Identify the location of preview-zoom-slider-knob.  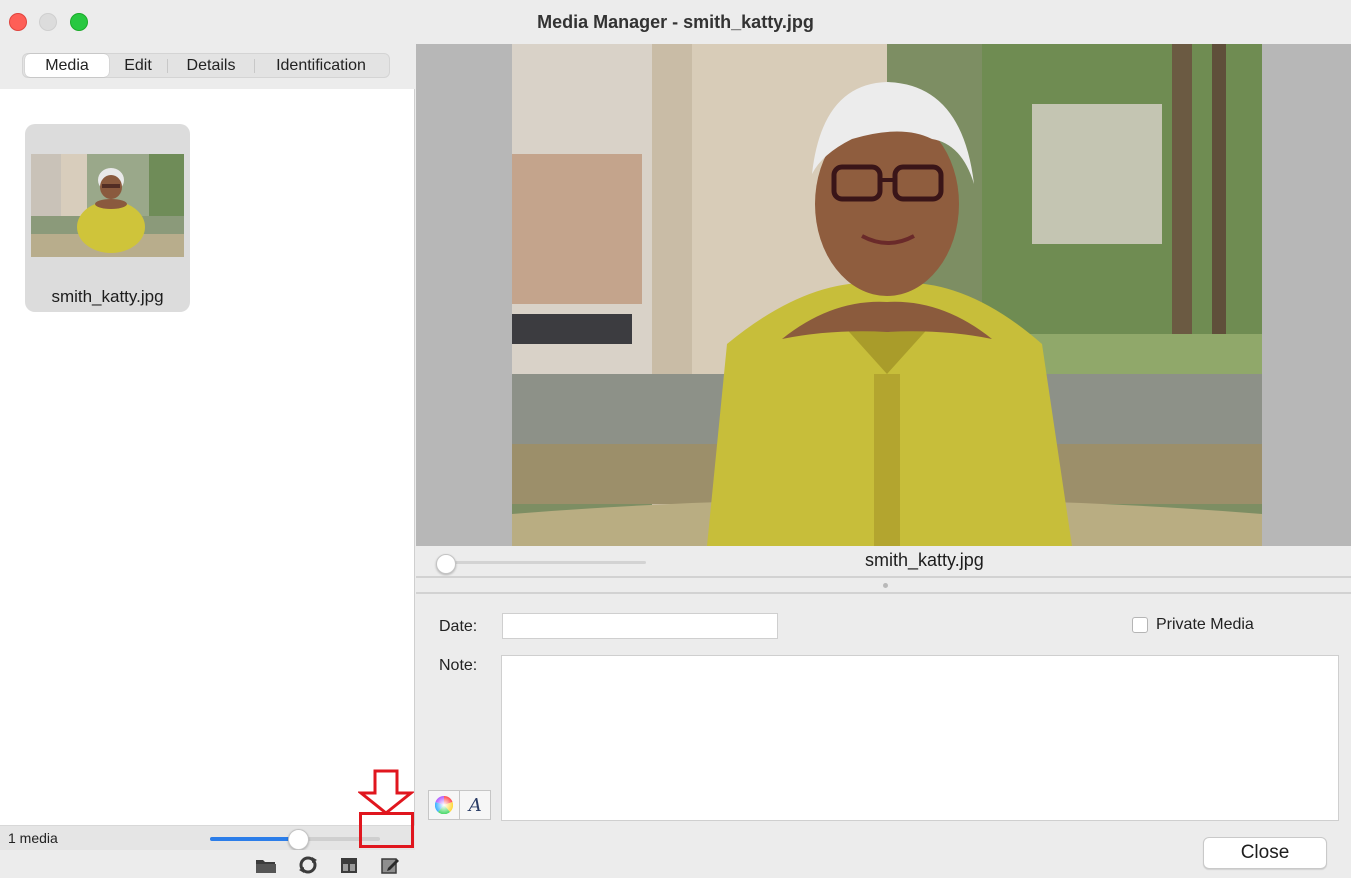
(446, 564).